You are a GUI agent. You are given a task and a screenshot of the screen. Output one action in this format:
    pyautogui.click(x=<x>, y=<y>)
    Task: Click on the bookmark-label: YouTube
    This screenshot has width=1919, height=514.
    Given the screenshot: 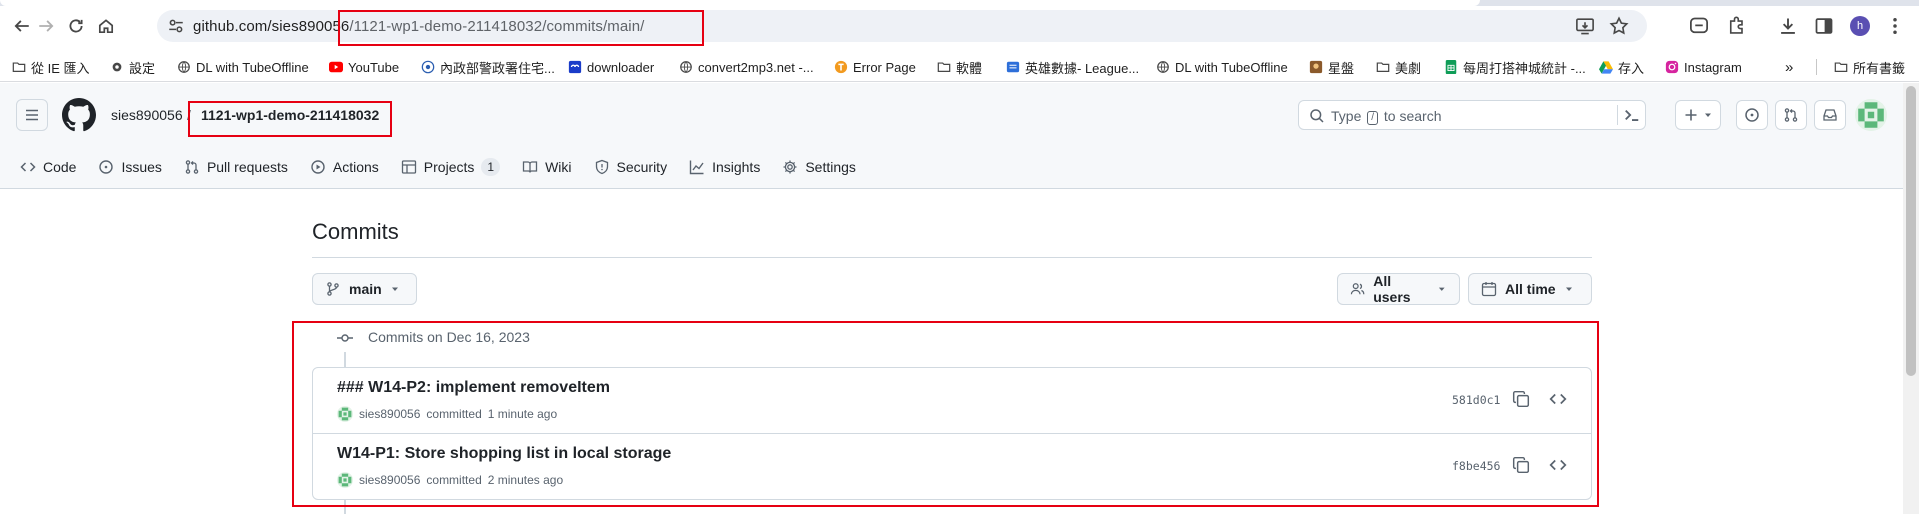 What is the action you would take?
    pyautogui.click(x=374, y=67)
    